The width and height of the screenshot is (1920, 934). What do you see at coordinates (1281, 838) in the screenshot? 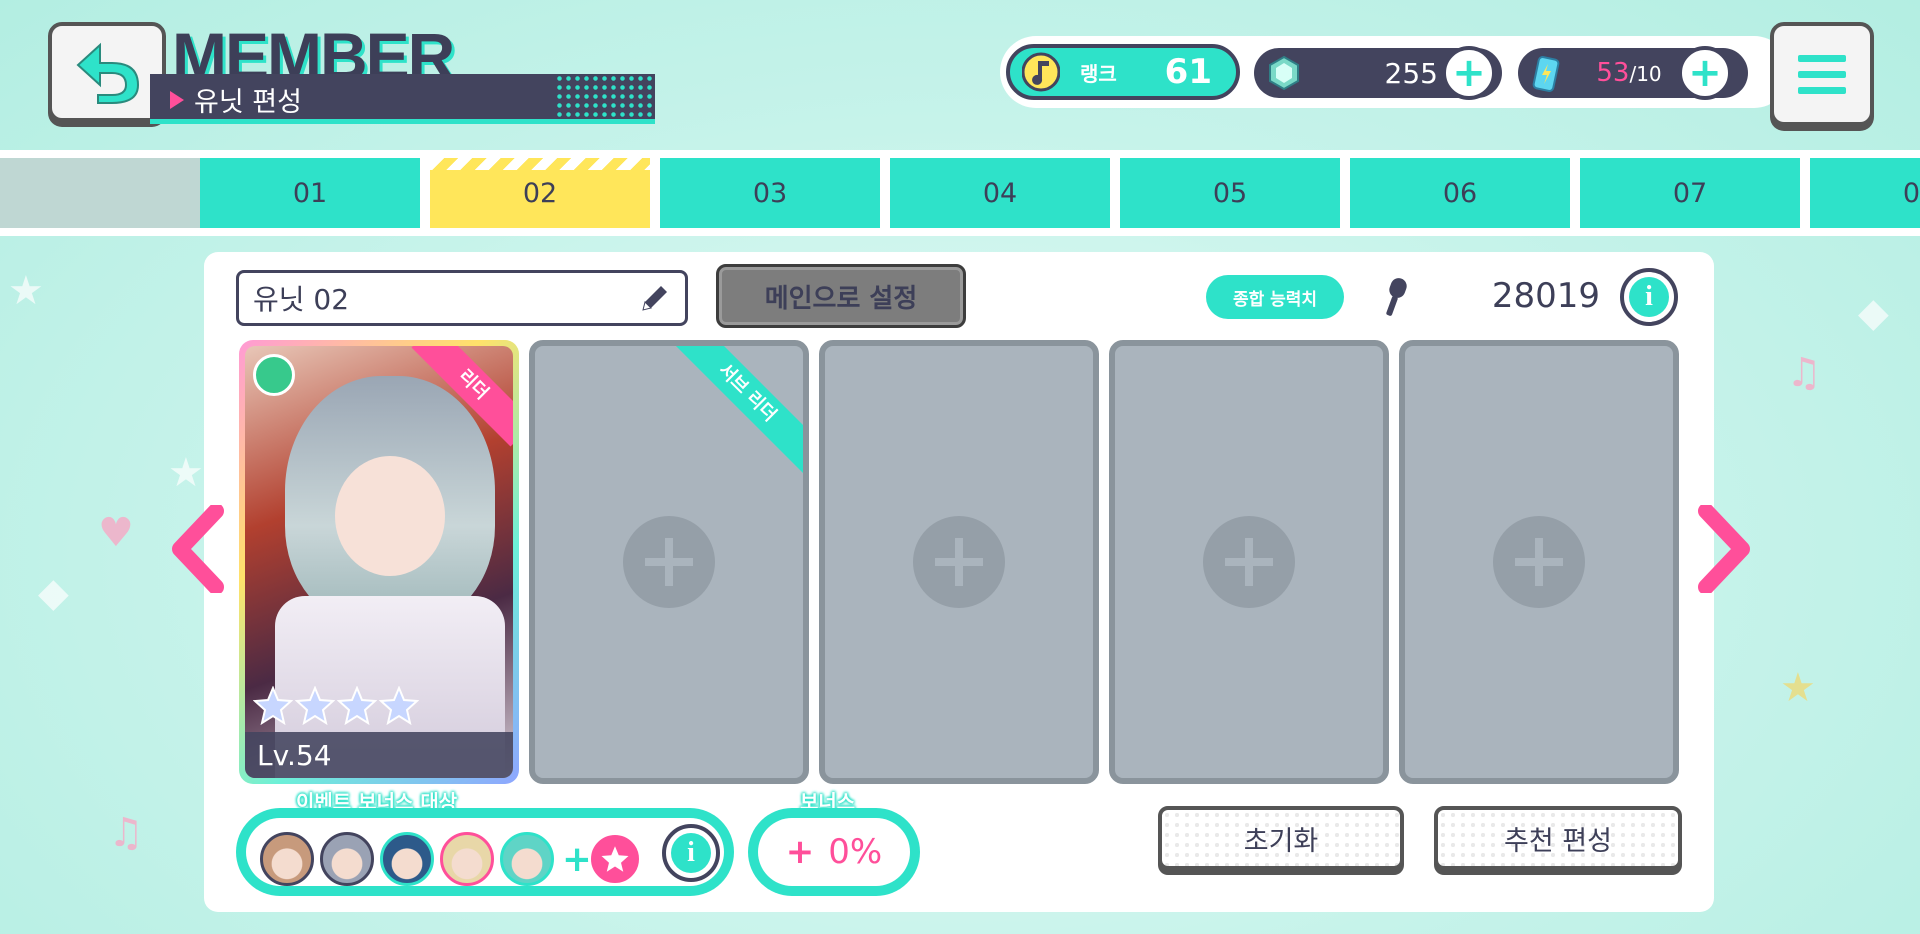
I see `reset-button: 초기화` at bounding box center [1281, 838].